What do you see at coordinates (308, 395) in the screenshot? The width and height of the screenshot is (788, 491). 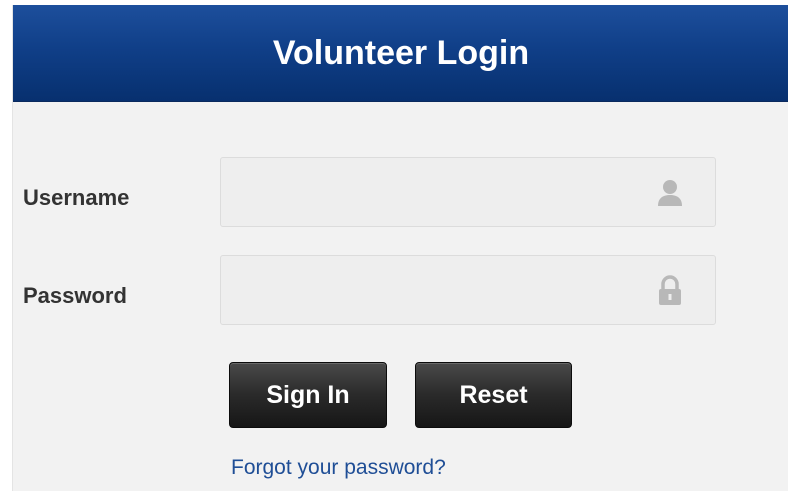 I see `sign-in-button: Sign In` at bounding box center [308, 395].